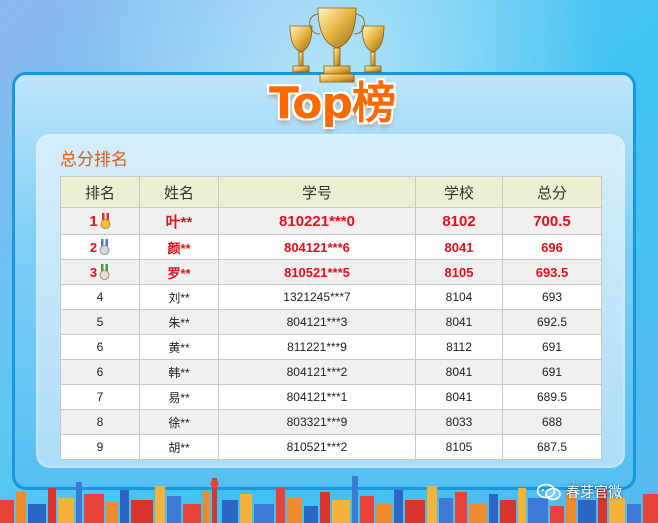  Describe the element at coordinates (105, 220) in the screenshot. I see `gold-medal-icon` at that location.